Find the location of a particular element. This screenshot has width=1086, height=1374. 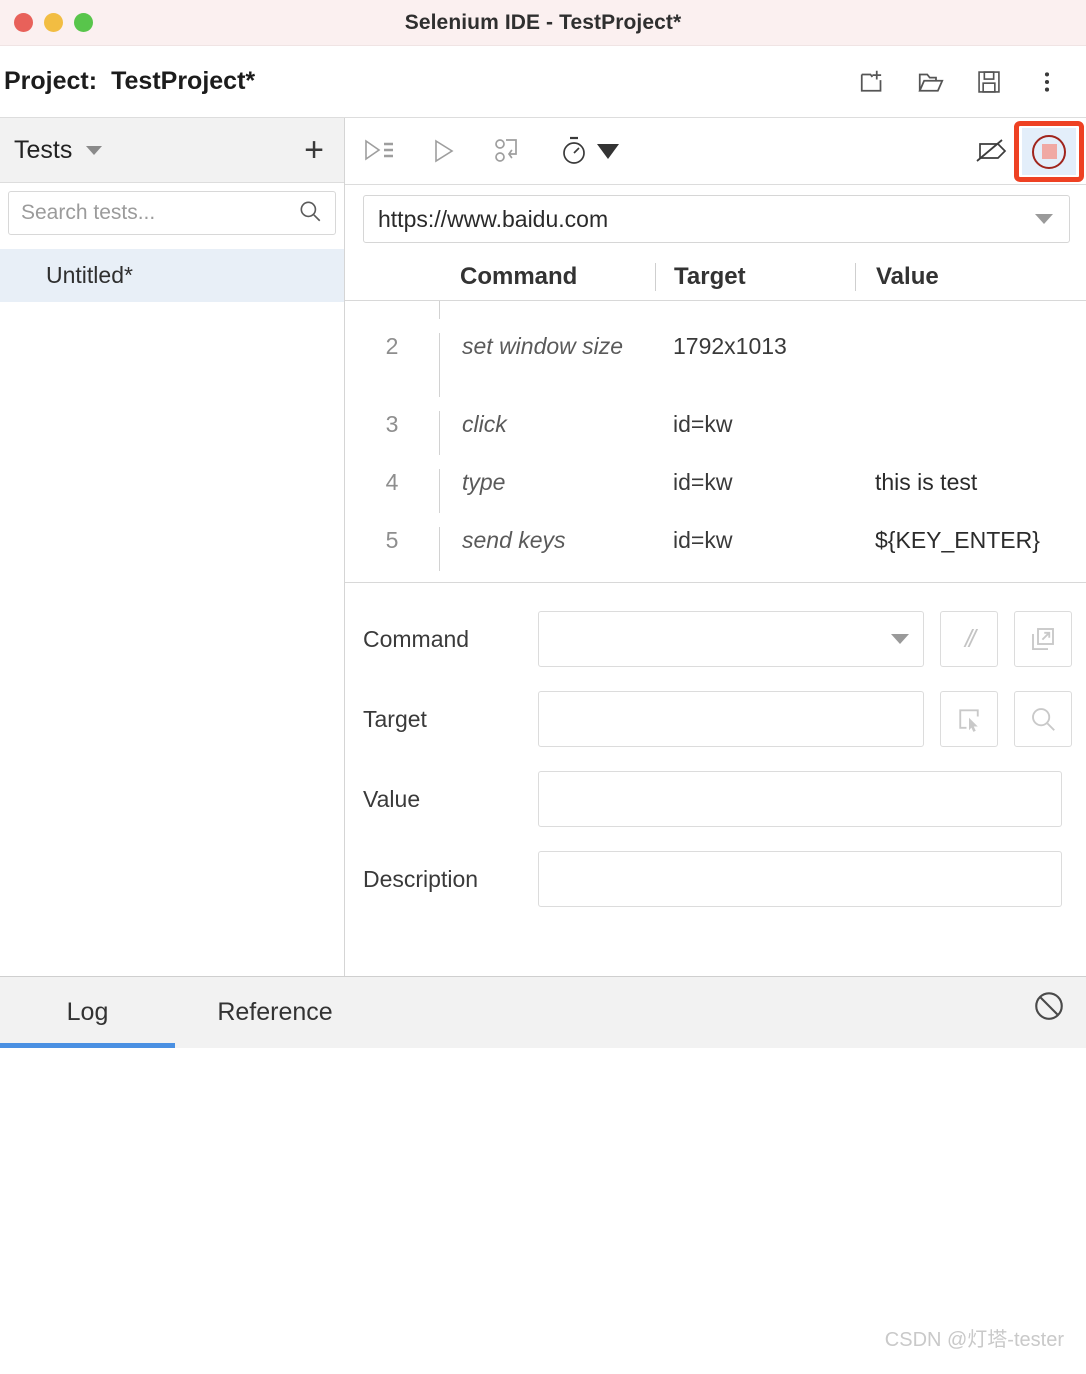

table-row: 2 set window size 1792x1013 is located at coordinates (715, 358).